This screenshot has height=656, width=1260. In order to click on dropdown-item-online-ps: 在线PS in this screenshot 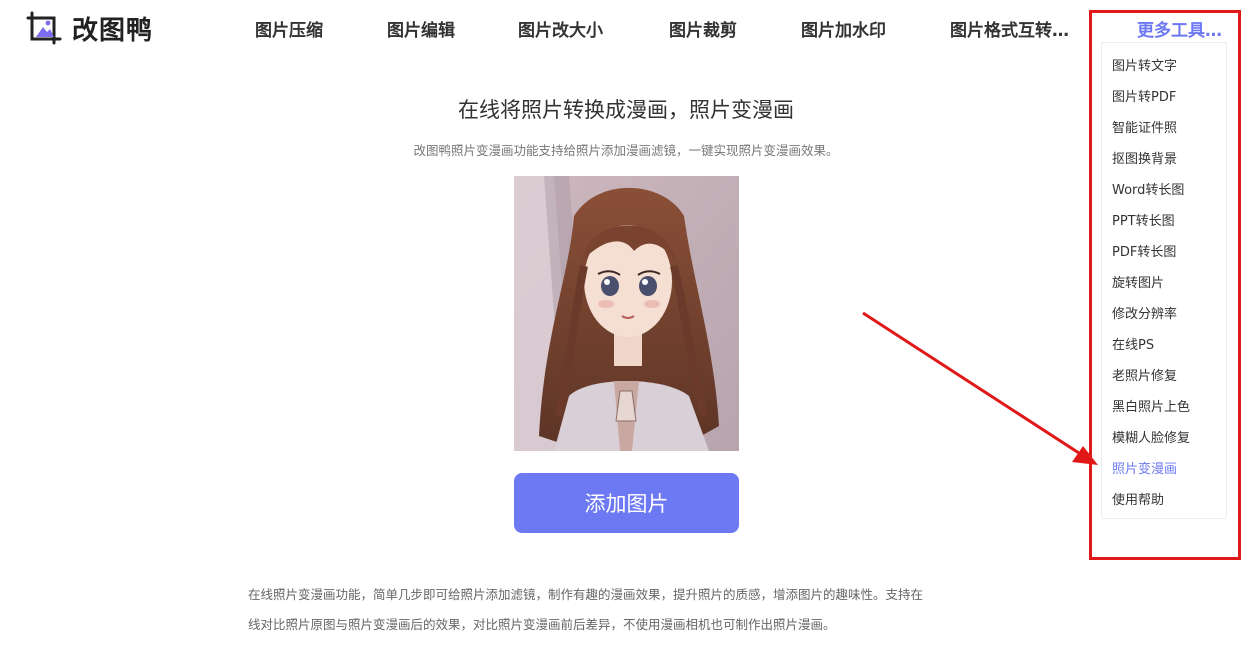, I will do `click(1133, 343)`.